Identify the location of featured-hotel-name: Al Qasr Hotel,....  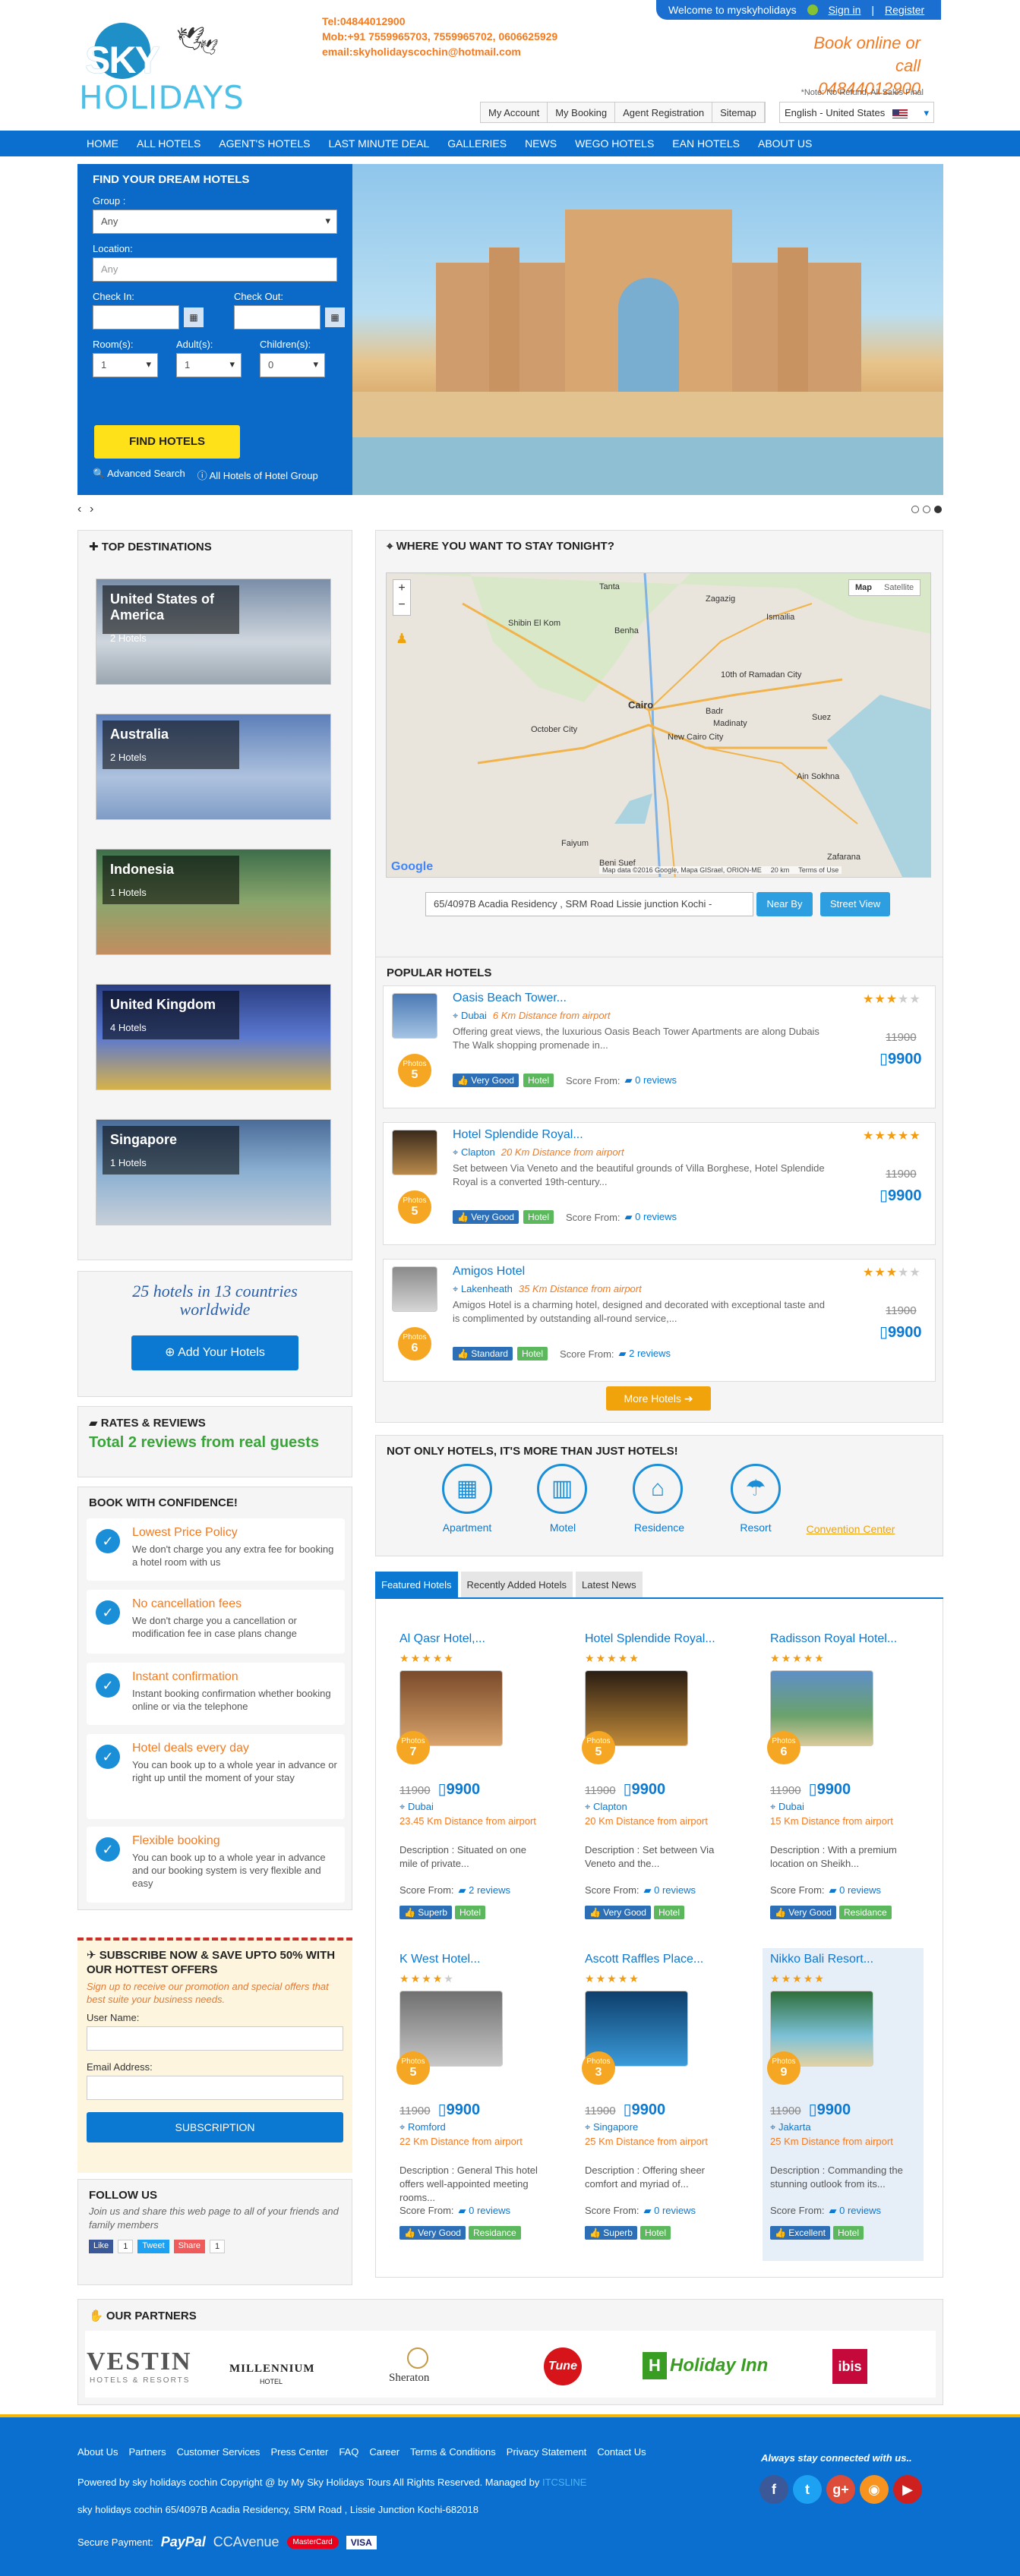
(442, 1639).